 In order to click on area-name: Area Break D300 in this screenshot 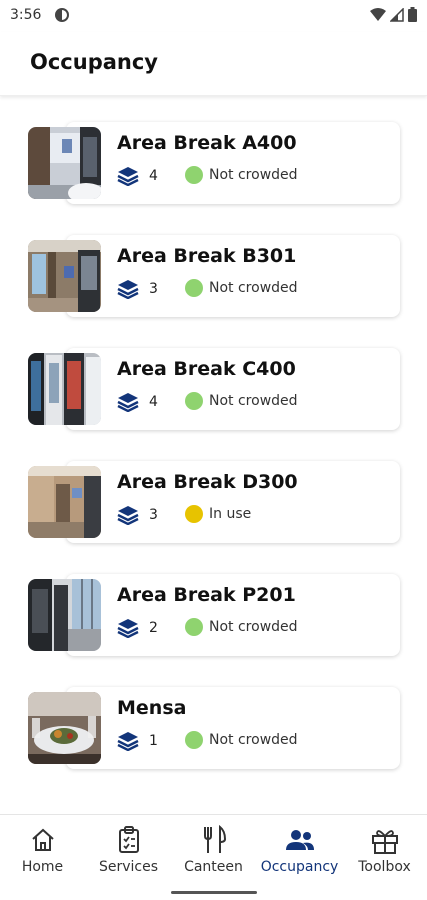, I will do `click(207, 482)`.